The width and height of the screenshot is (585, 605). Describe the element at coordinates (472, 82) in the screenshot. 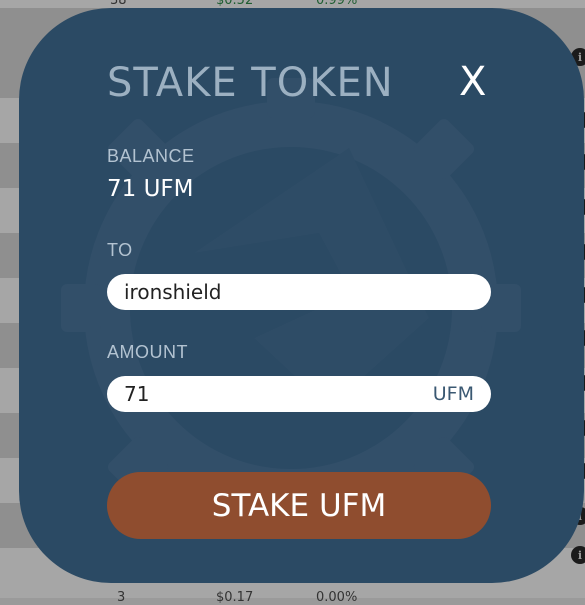

I see `close-button: X` at that location.